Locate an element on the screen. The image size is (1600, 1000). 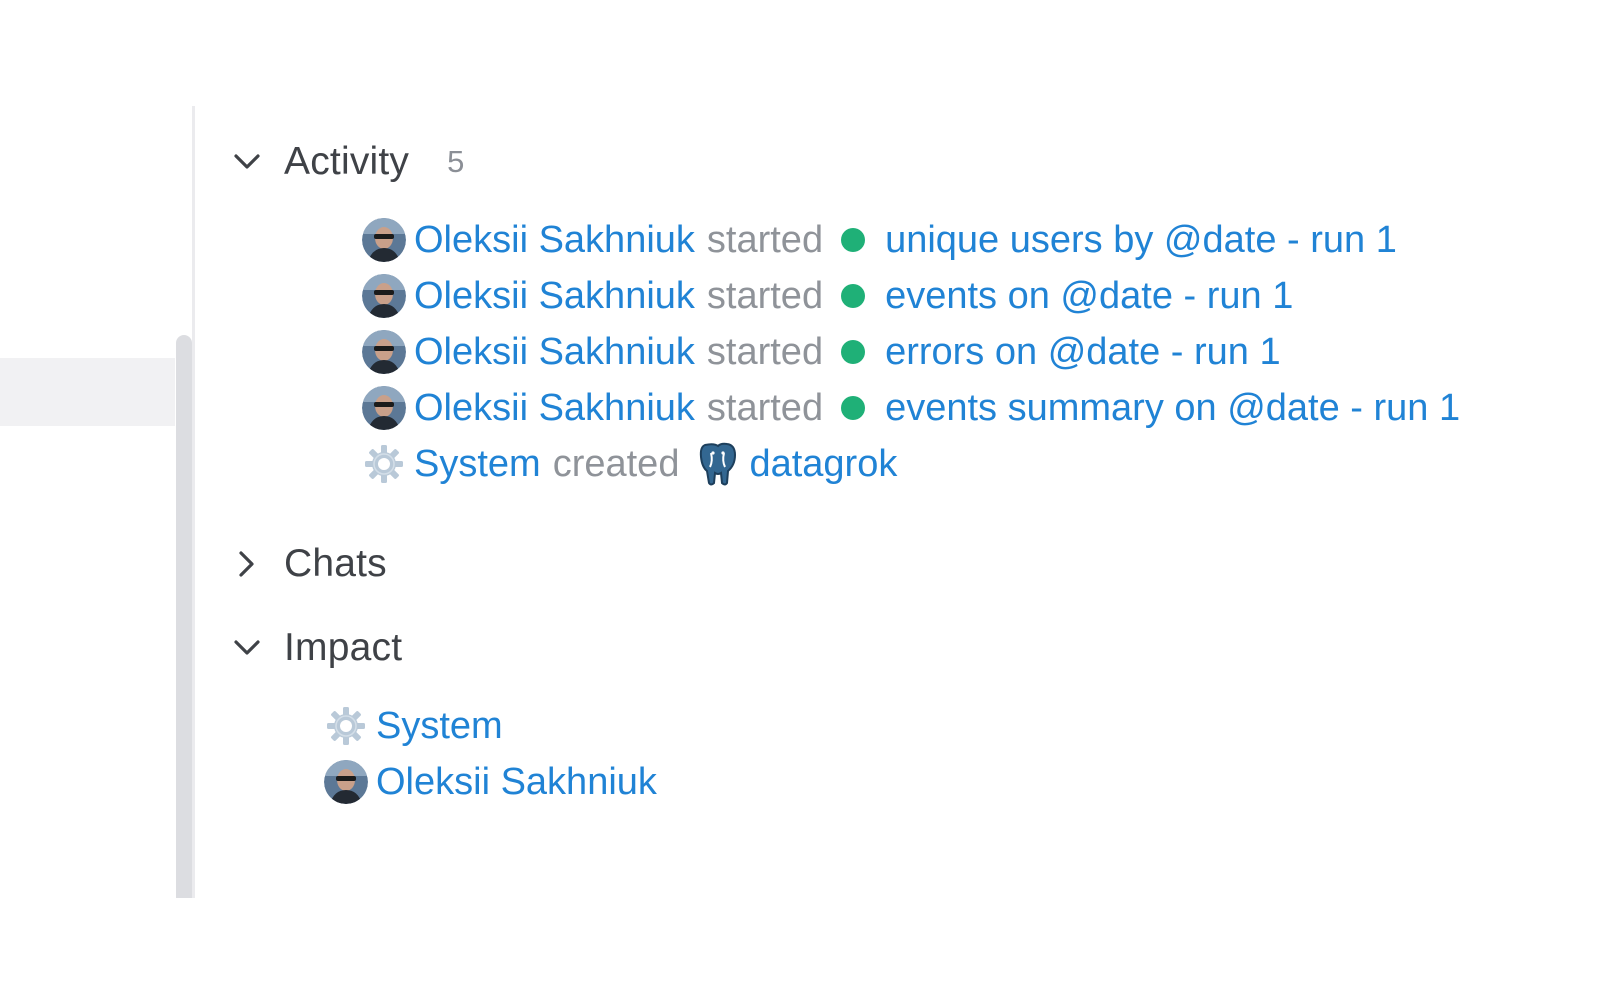
chats-section: Chats is located at coordinates (902, 564).